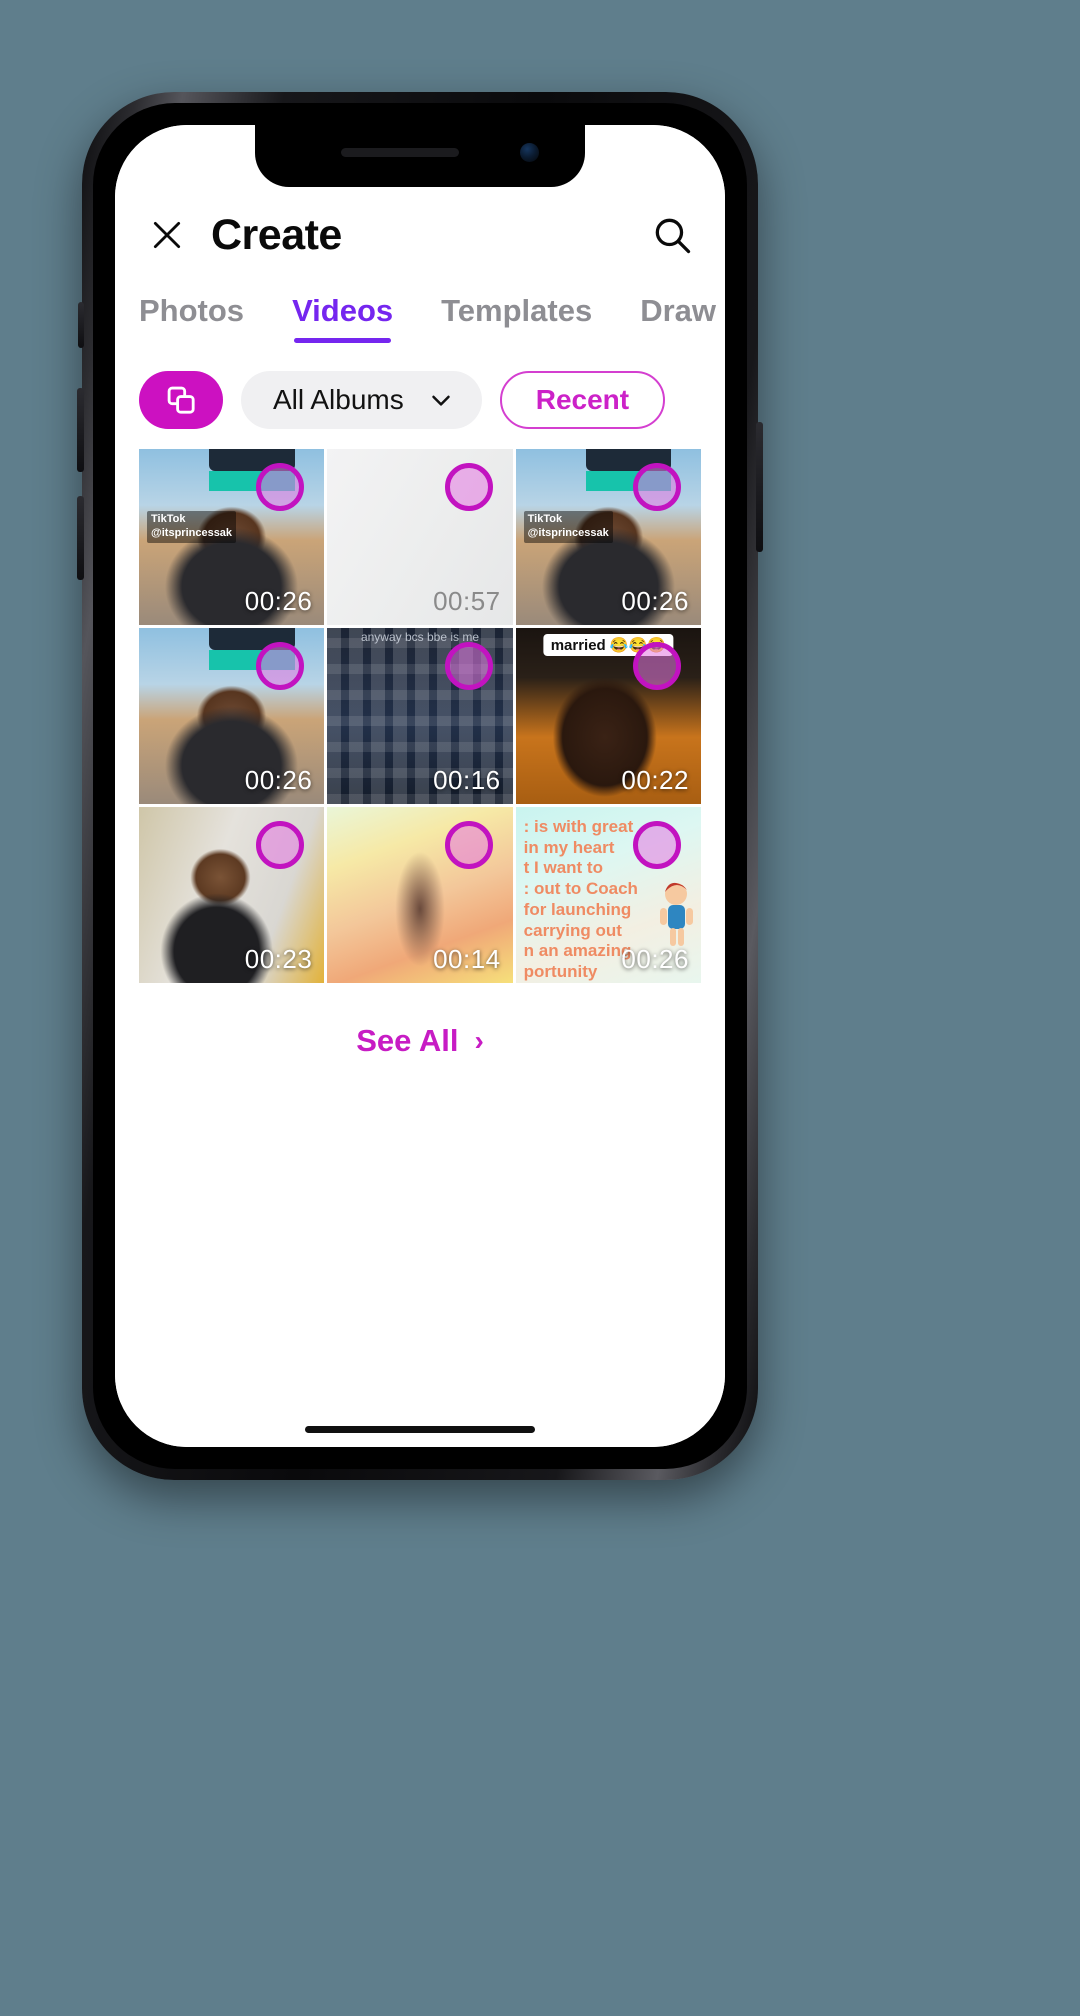 The width and height of the screenshot is (1080, 2016). What do you see at coordinates (400, 152) in the screenshot?
I see `earpiece-speaker` at bounding box center [400, 152].